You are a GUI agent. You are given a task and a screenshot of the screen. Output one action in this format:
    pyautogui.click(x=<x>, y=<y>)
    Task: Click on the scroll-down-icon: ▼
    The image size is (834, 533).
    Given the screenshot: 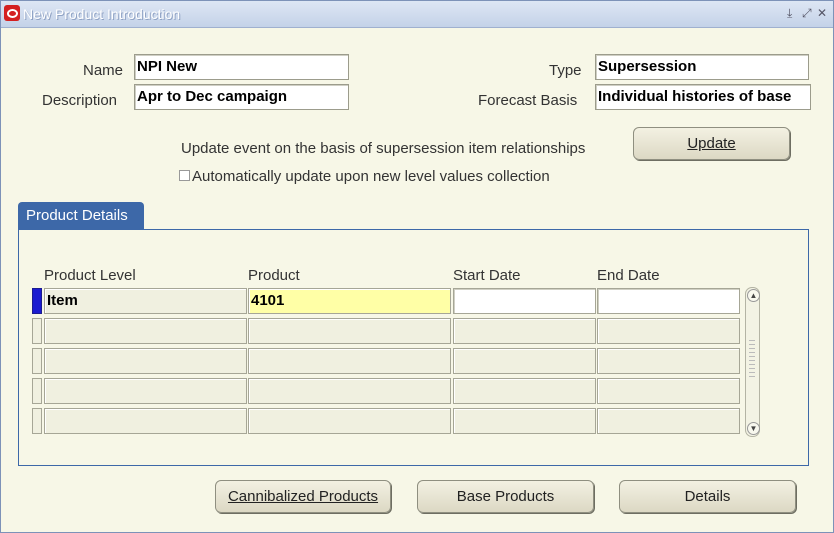 What is the action you would take?
    pyautogui.click(x=753, y=428)
    